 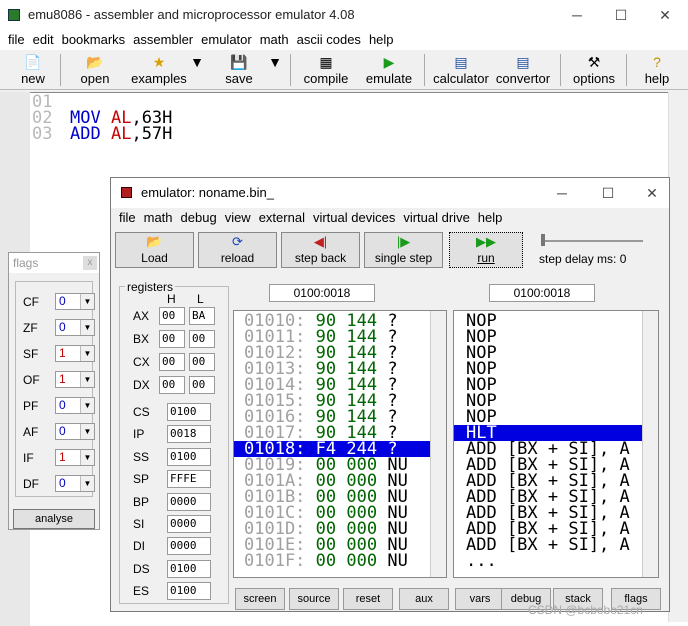 I want to click on emulator-title: emulator: noname.bin_, so click(x=207, y=192).